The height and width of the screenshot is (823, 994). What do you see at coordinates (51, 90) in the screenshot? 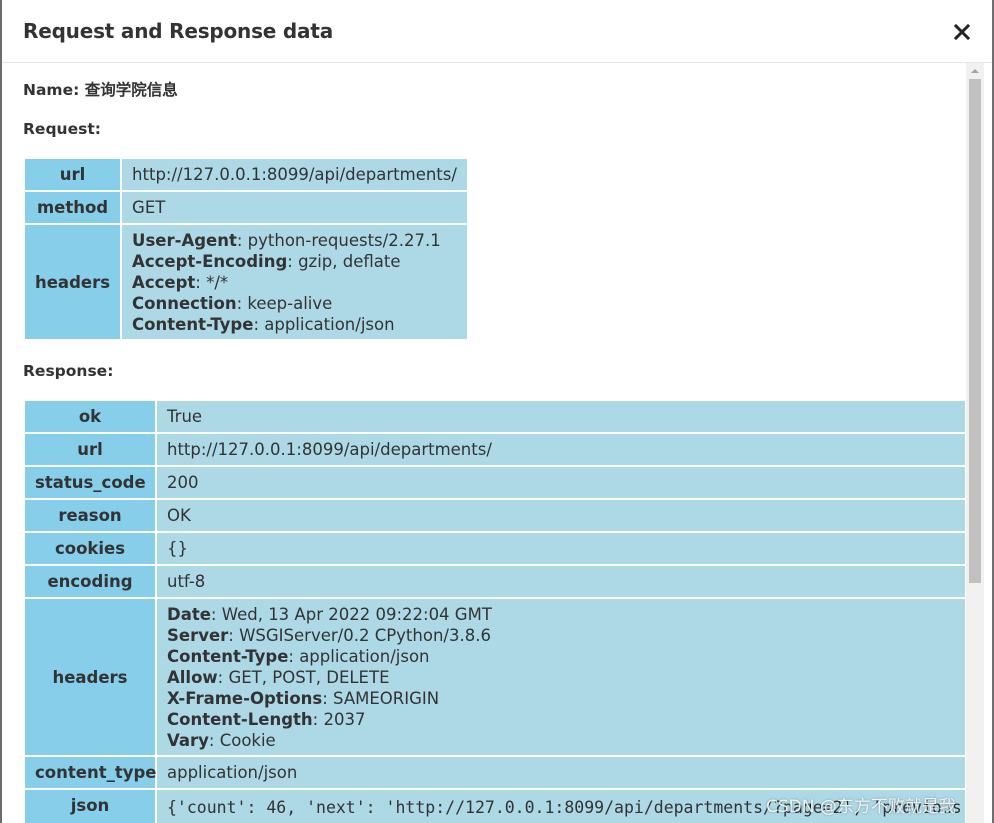
I see `name-label: Name:` at bounding box center [51, 90].